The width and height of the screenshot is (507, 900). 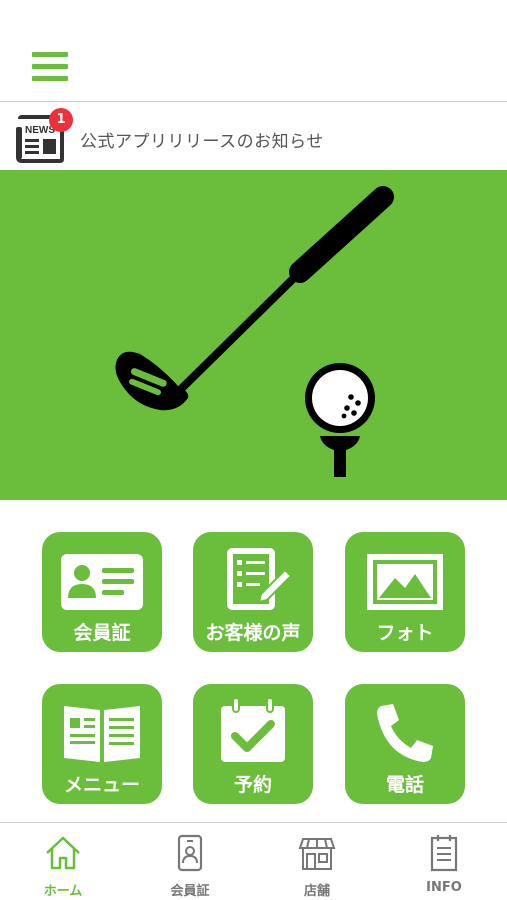 I want to click on feedback-form-icon, so click(x=260, y=579).